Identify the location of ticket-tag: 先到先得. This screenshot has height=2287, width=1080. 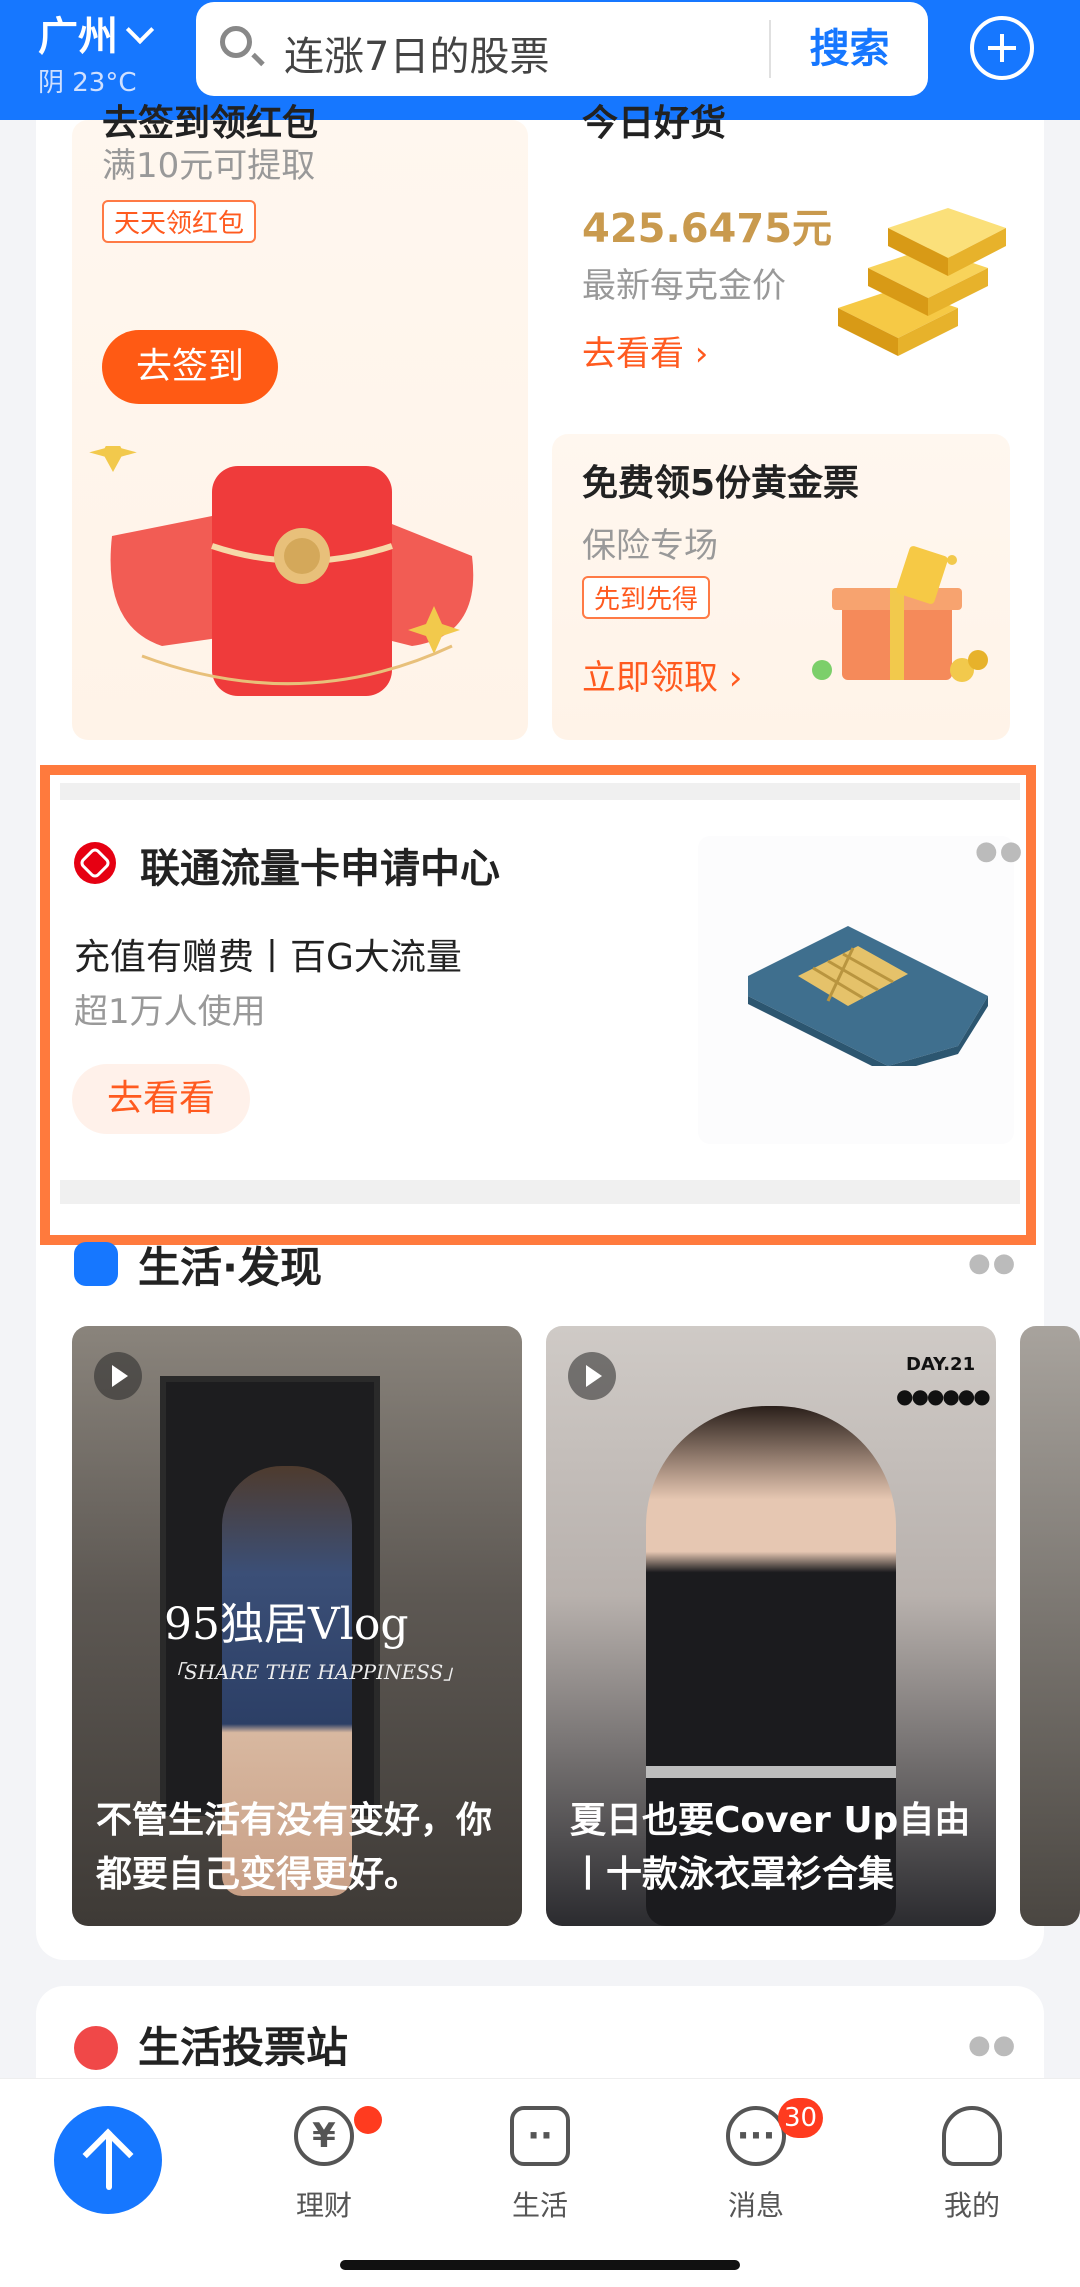
(646, 597).